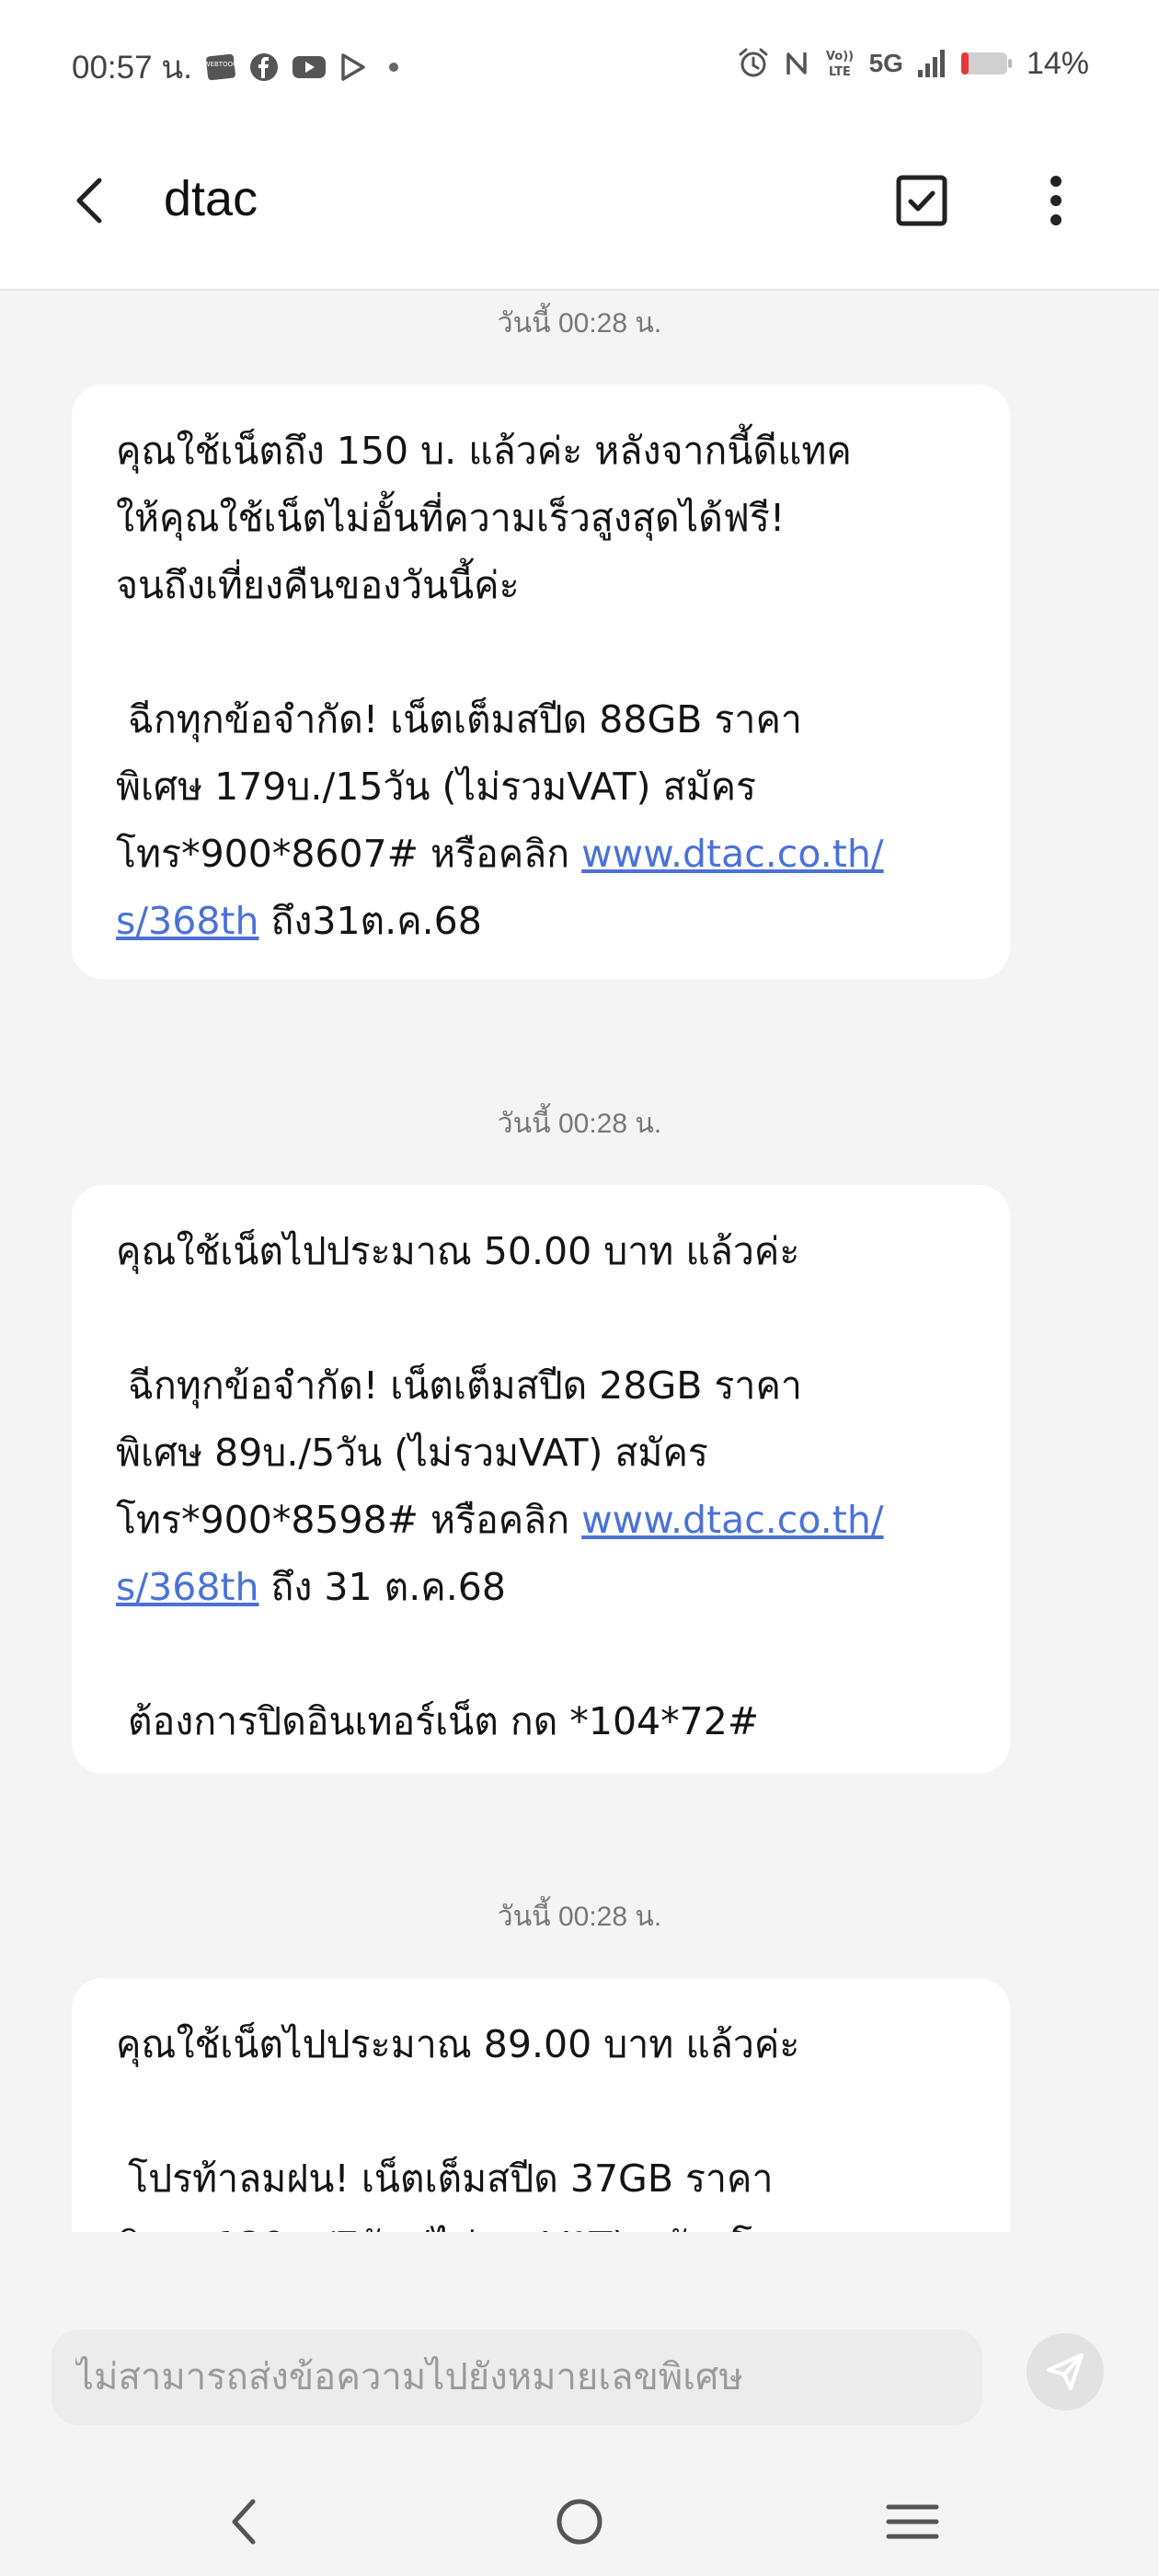 The image size is (1159, 2576). Describe the element at coordinates (264, 67) in the screenshot. I see `facebook-icon` at that location.